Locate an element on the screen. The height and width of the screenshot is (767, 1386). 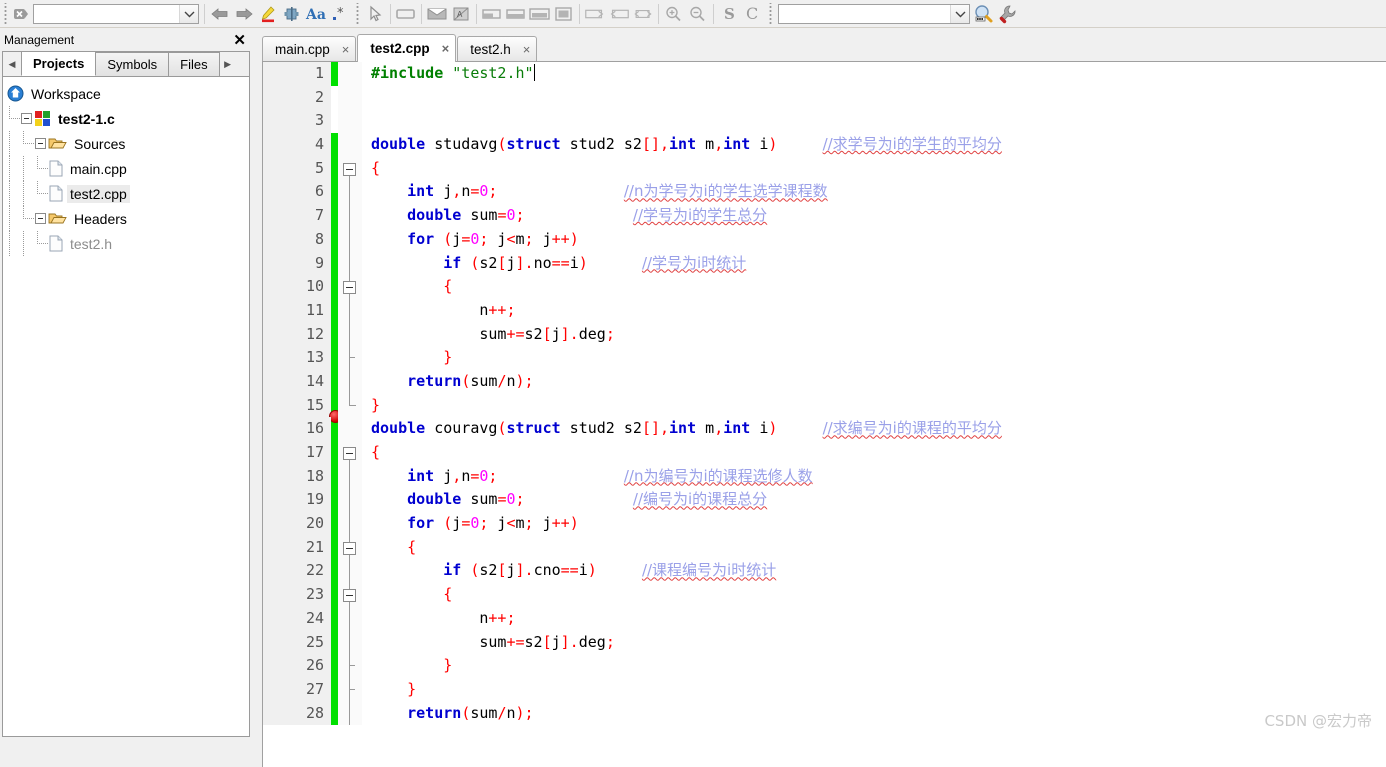
code-text: double sum=0; //编号为i的课程总分 is located at coordinates (874, 500).